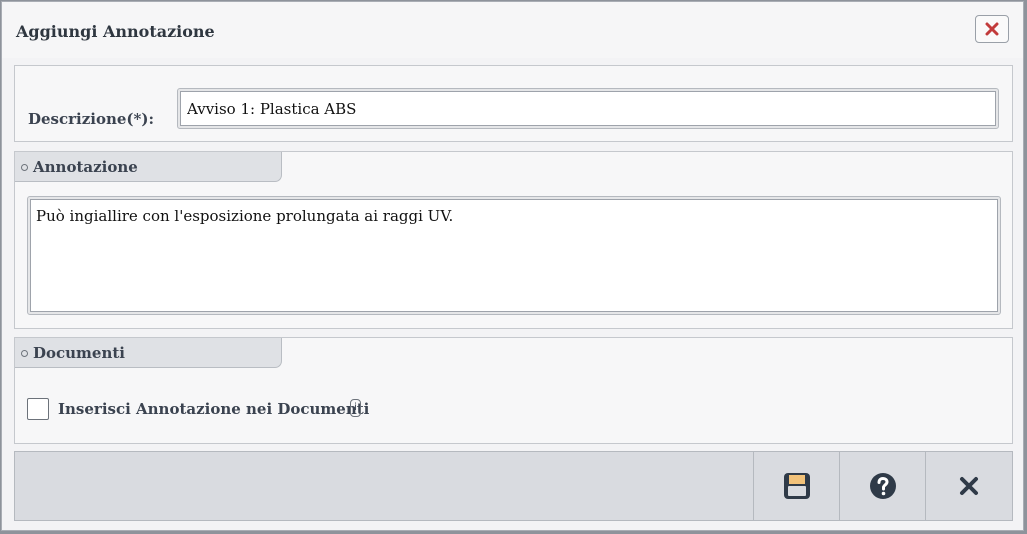 The image size is (1027, 534). What do you see at coordinates (213, 409) in the screenshot?
I see `inserisci-annotazione-label: Inserisci Annotazione nei Documenti` at bounding box center [213, 409].